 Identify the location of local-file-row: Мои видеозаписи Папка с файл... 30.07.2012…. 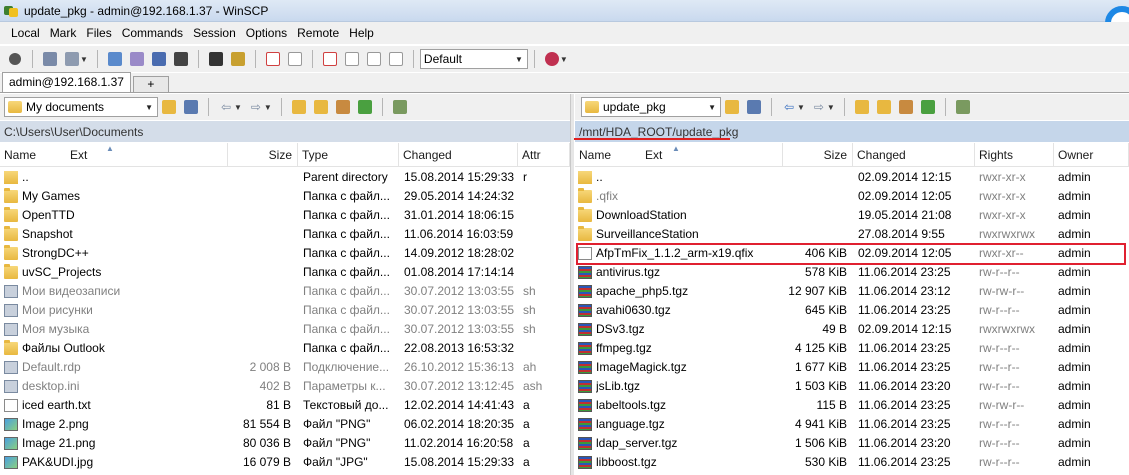
(285, 291).